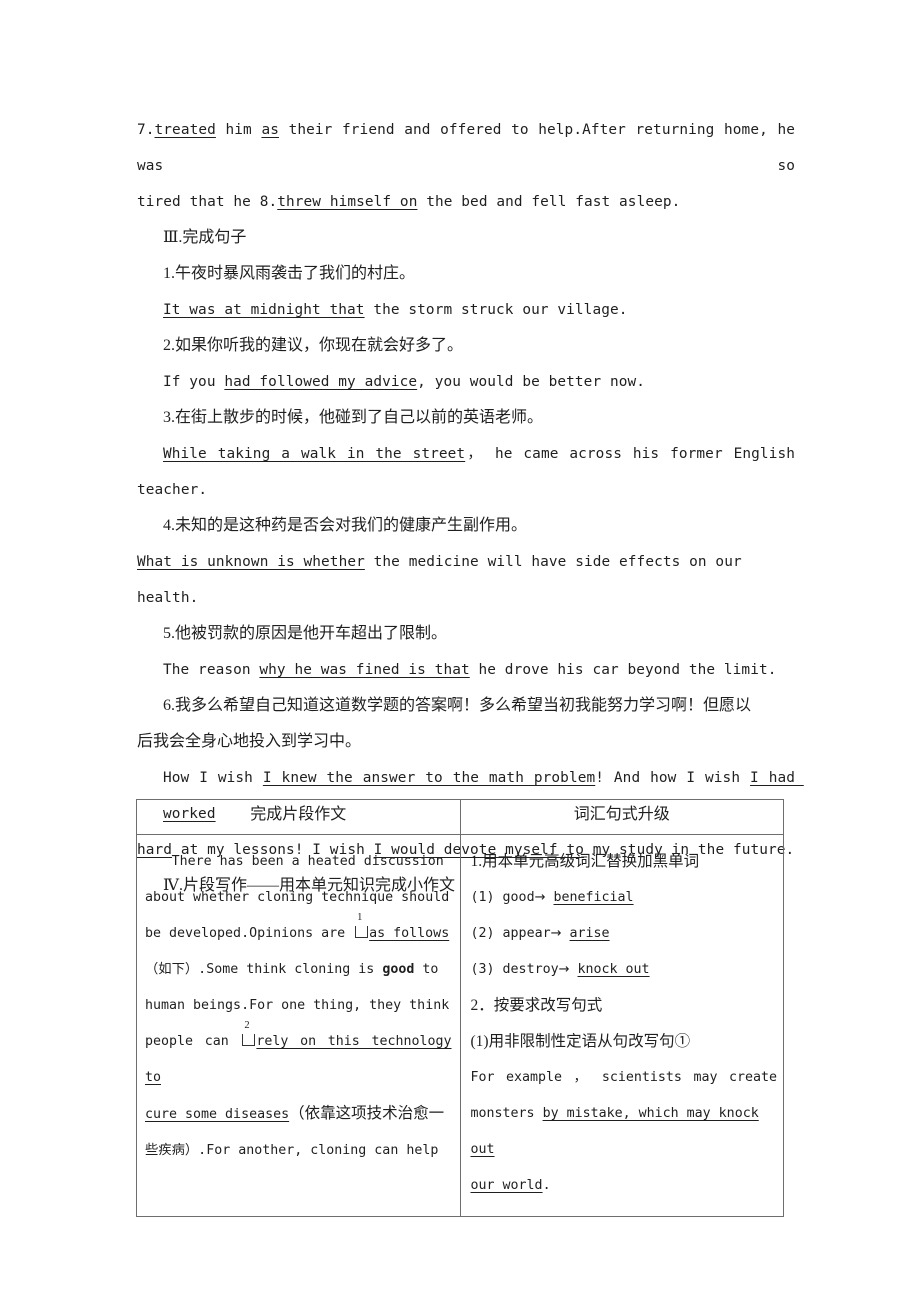 Image resolution: width=920 pixels, height=1302 pixels. I want to click on question-6-answer-pre: How I wish, so click(213, 778).